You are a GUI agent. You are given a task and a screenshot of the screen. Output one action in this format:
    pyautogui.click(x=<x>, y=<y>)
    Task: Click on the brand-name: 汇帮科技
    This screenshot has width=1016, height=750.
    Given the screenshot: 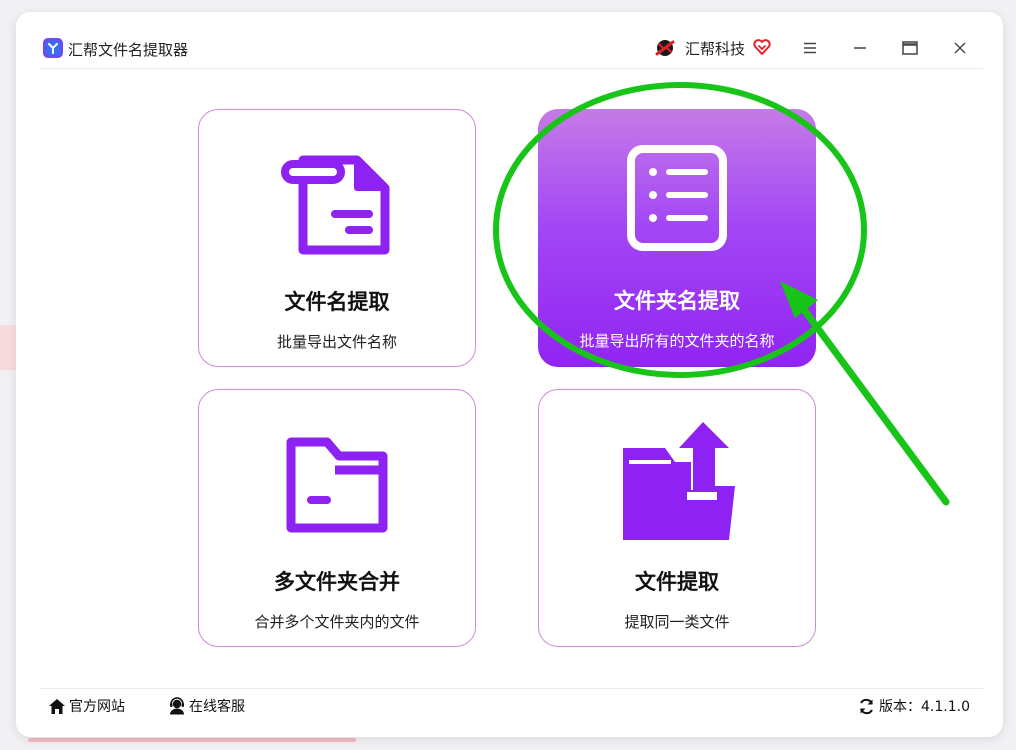 What is the action you would take?
    pyautogui.click(x=715, y=49)
    